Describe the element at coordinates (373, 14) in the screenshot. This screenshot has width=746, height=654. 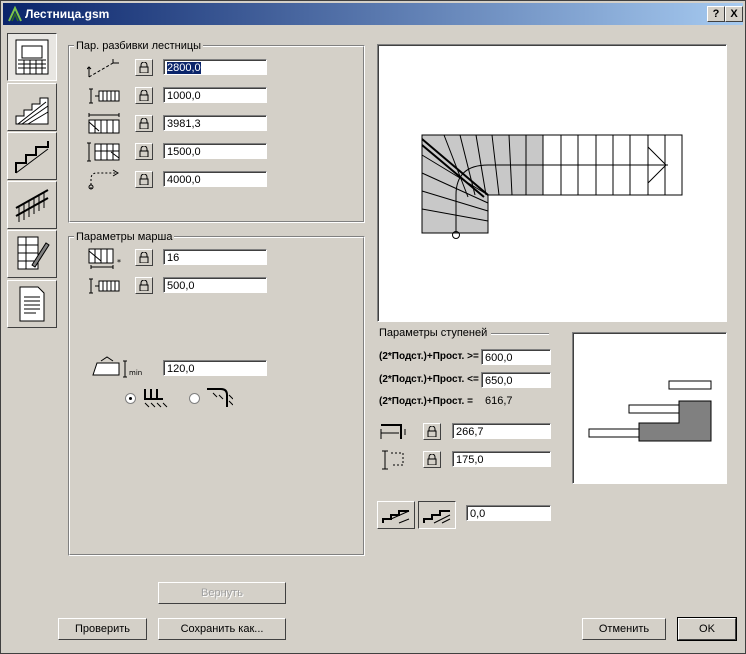
I see `title-bar: Лестница.gsm ? X` at that location.